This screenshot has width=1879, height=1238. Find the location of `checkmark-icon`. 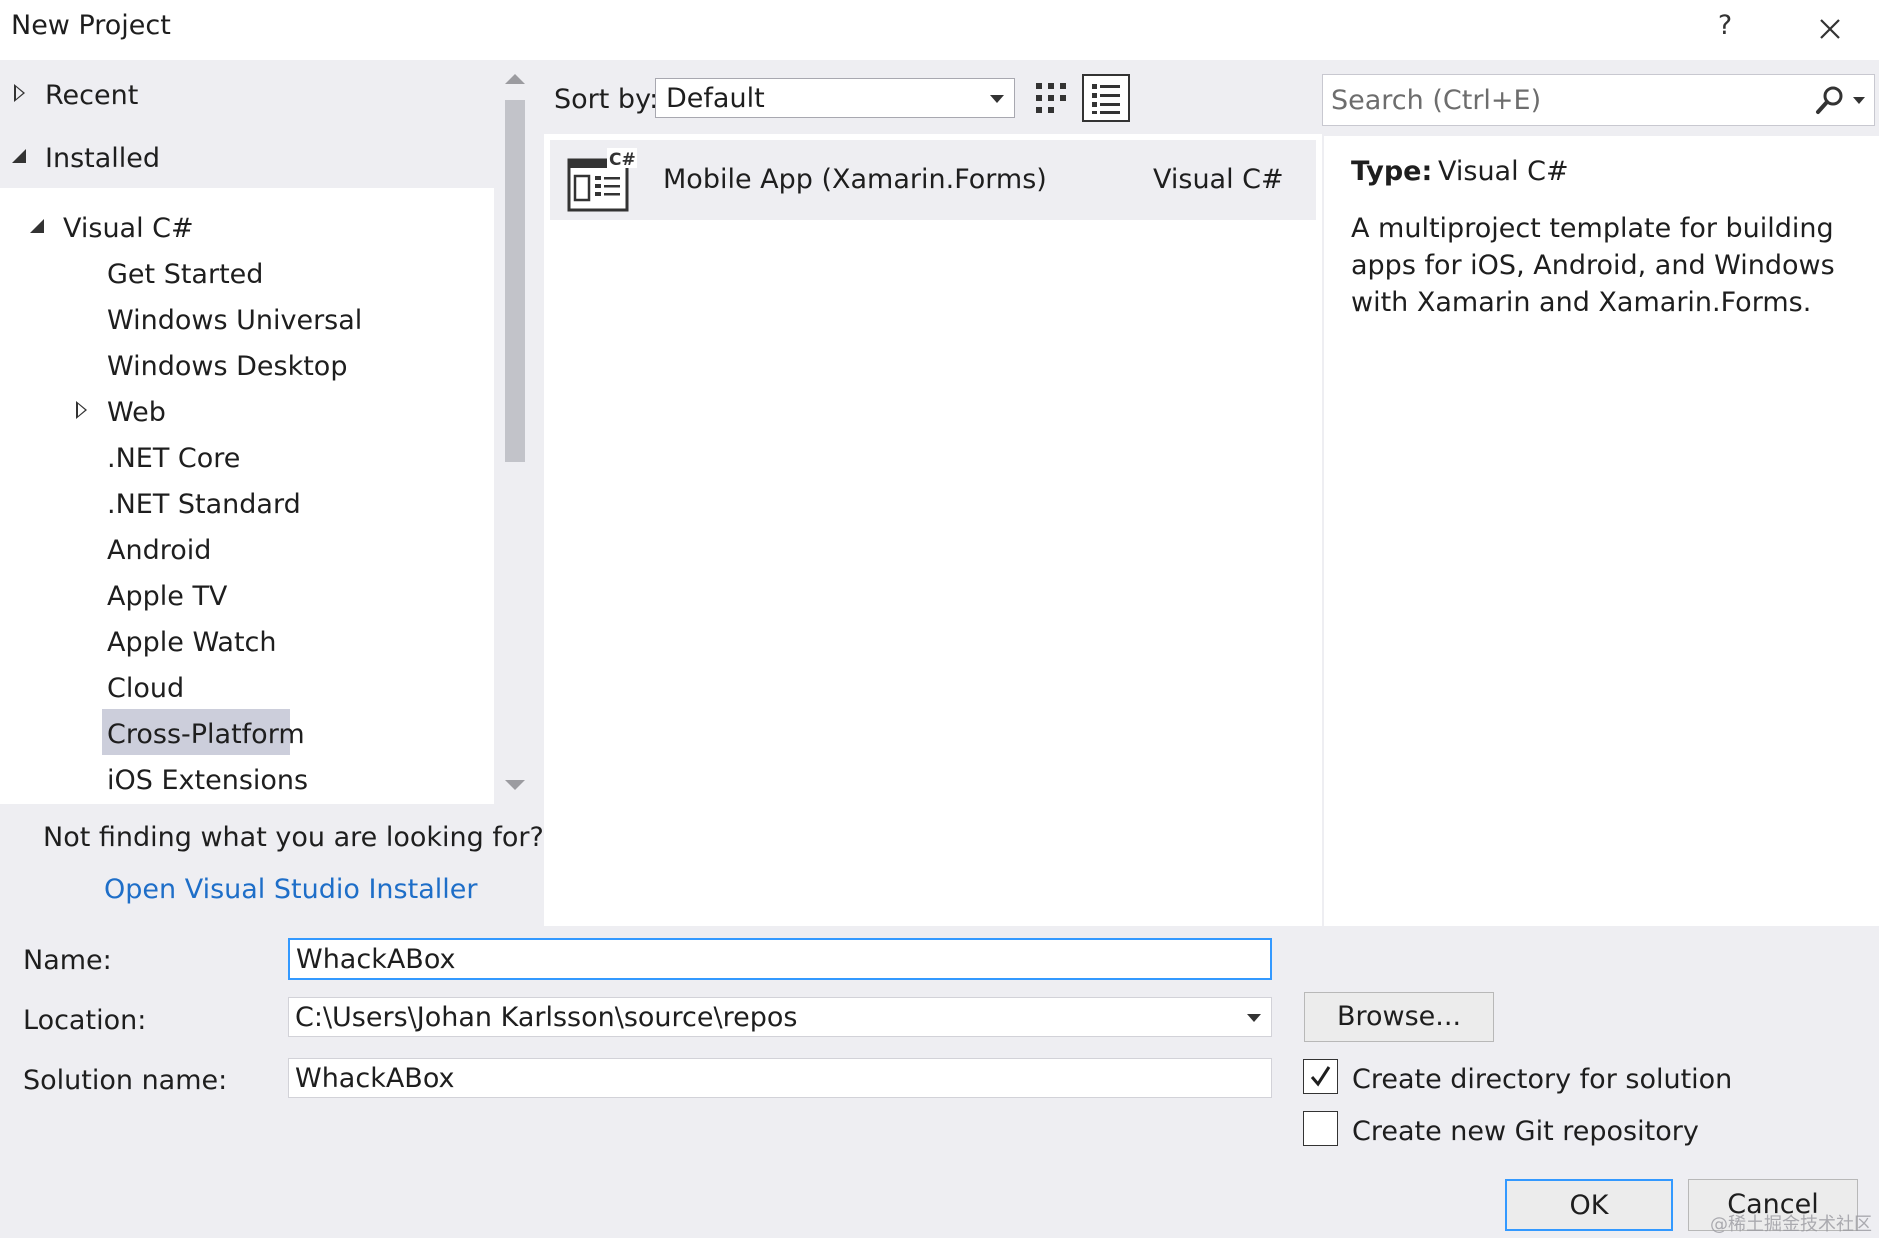

checkmark-icon is located at coordinates (1320, 1076).